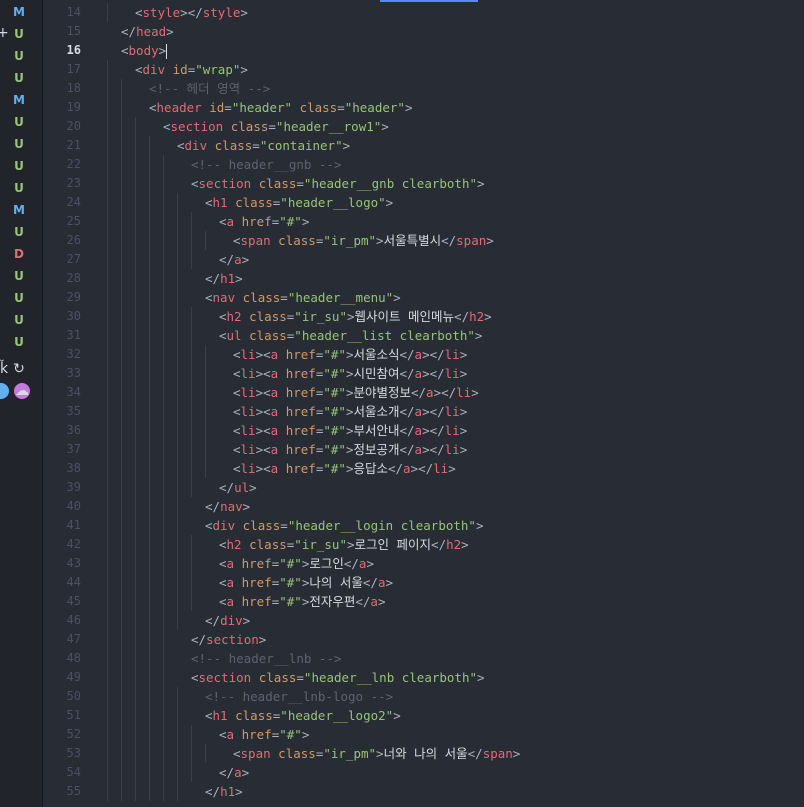 The image size is (804, 807). I want to click on code-line: 19 <header id="header" class="header">, so click(423, 107).